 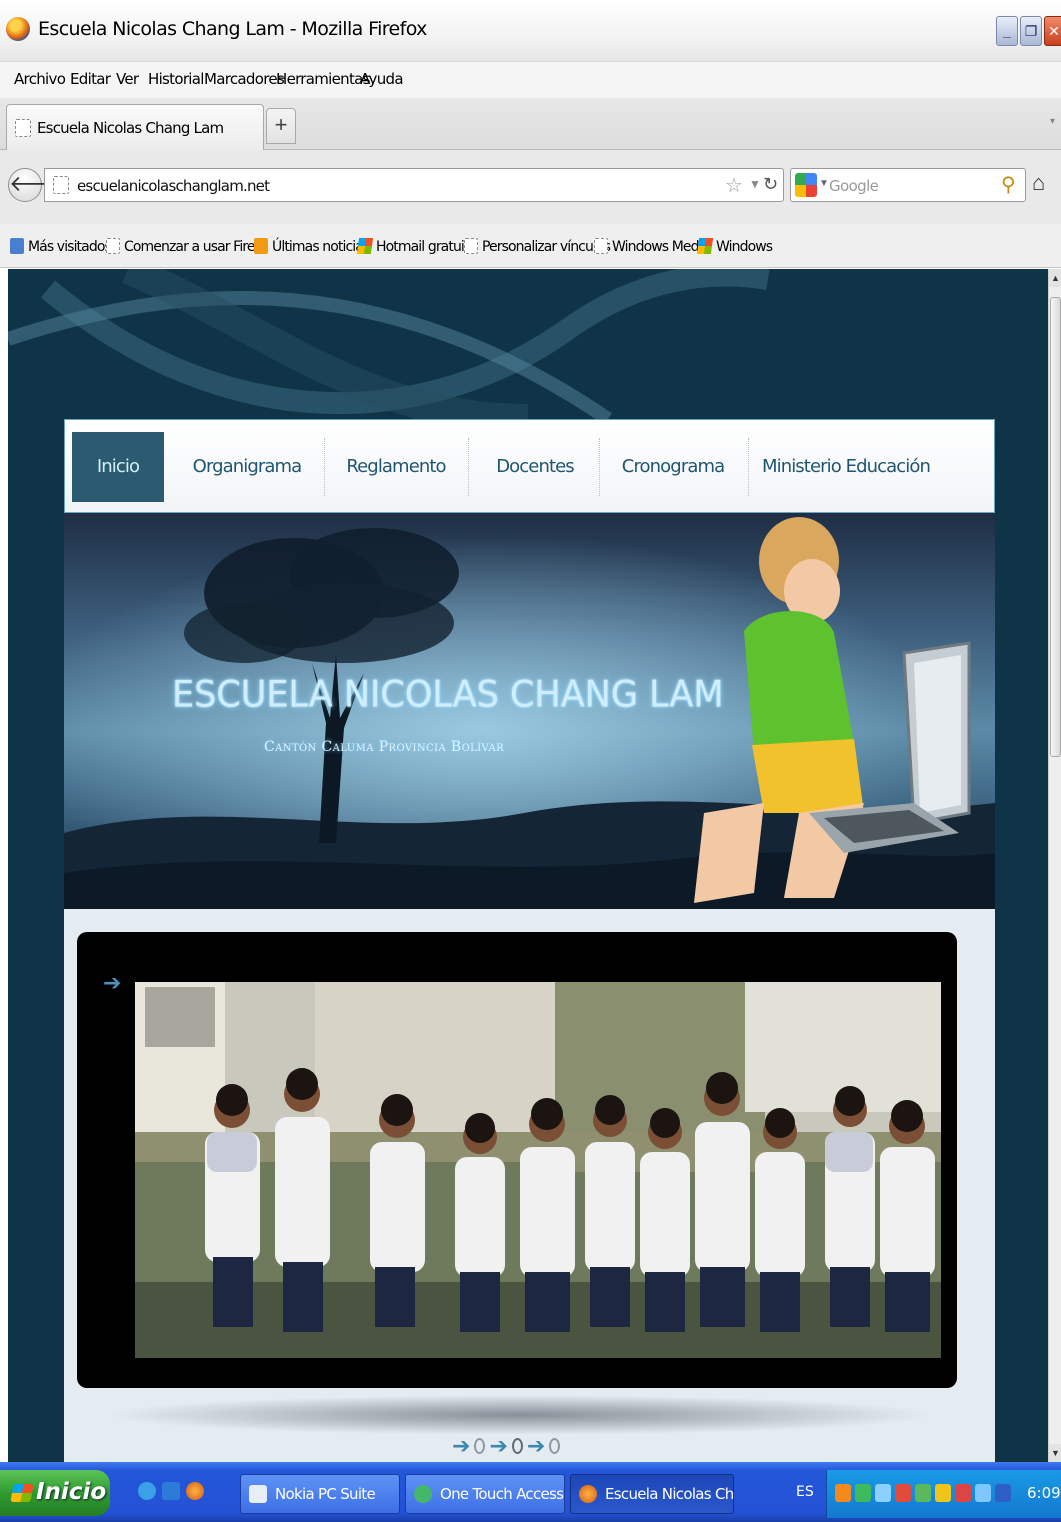 What do you see at coordinates (244, 79) in the screenshot?
I see `menu-marcadores: Marcadores` at bounding box center [244, 79].